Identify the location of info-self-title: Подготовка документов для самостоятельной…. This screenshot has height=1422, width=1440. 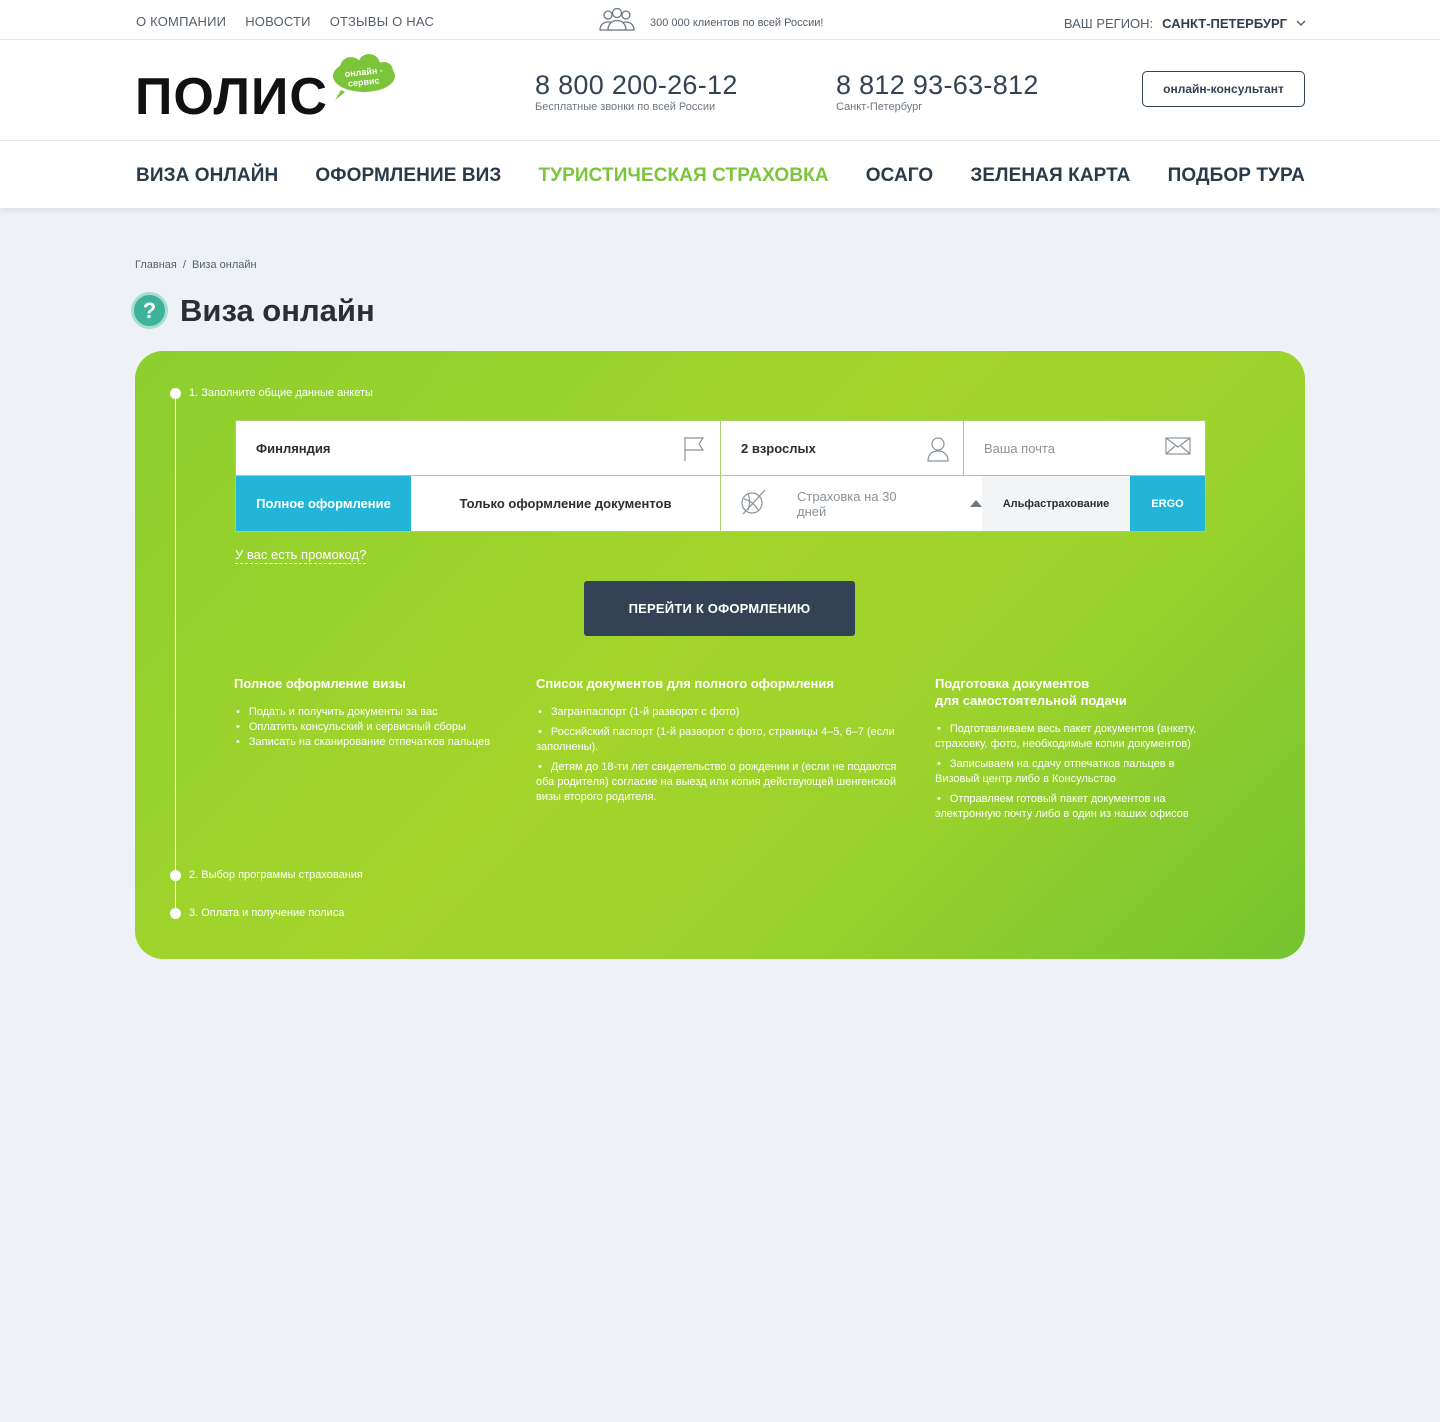
(1070, 692).